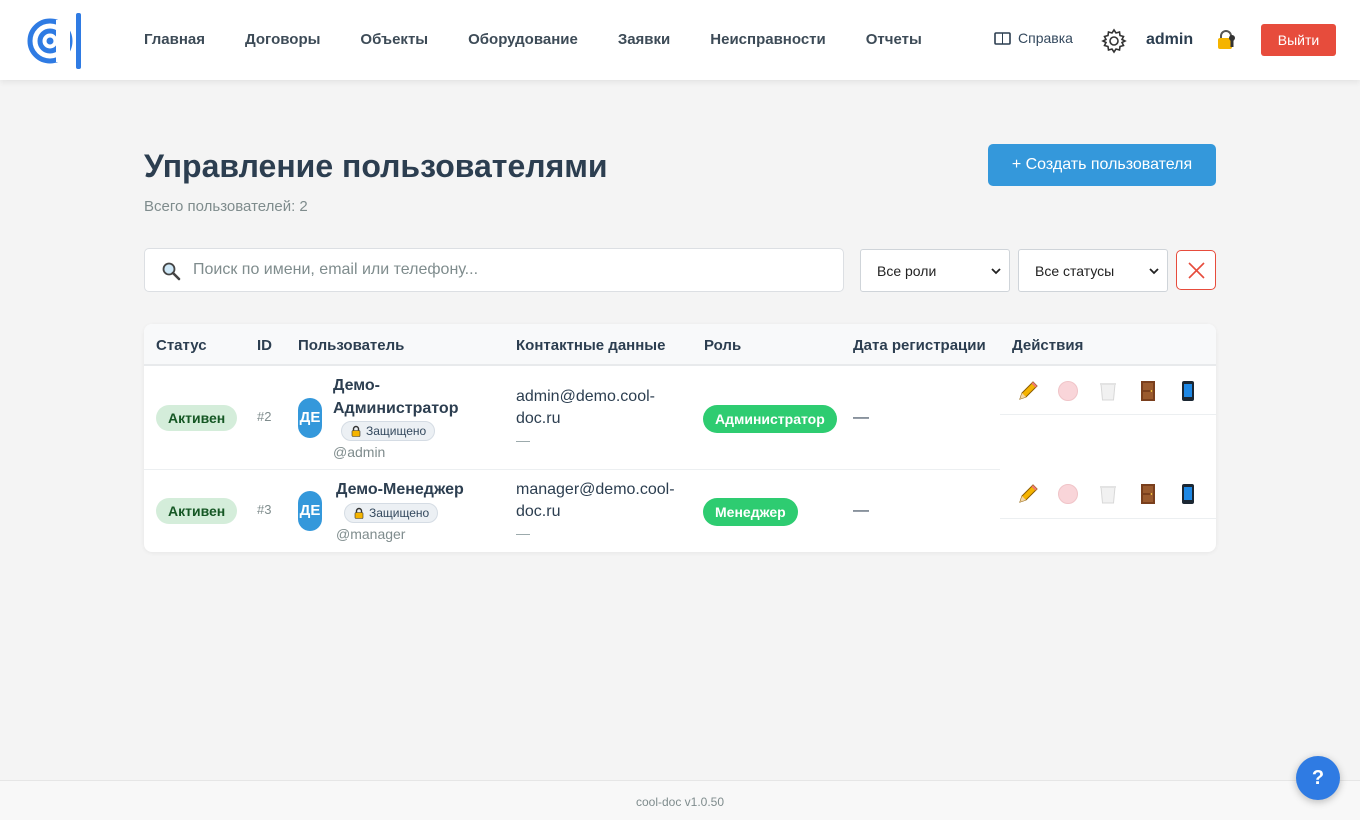  Describe the element at coordinates (171, 271) in the screenshot. I see `search-icon` at that location.